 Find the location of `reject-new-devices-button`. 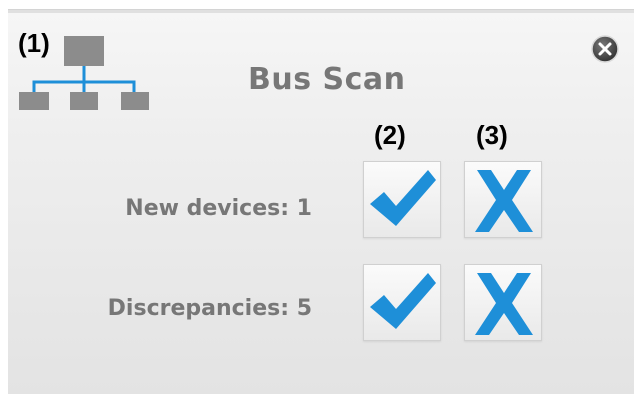

reject-new-devices-button is located at coordinates (503, 199).